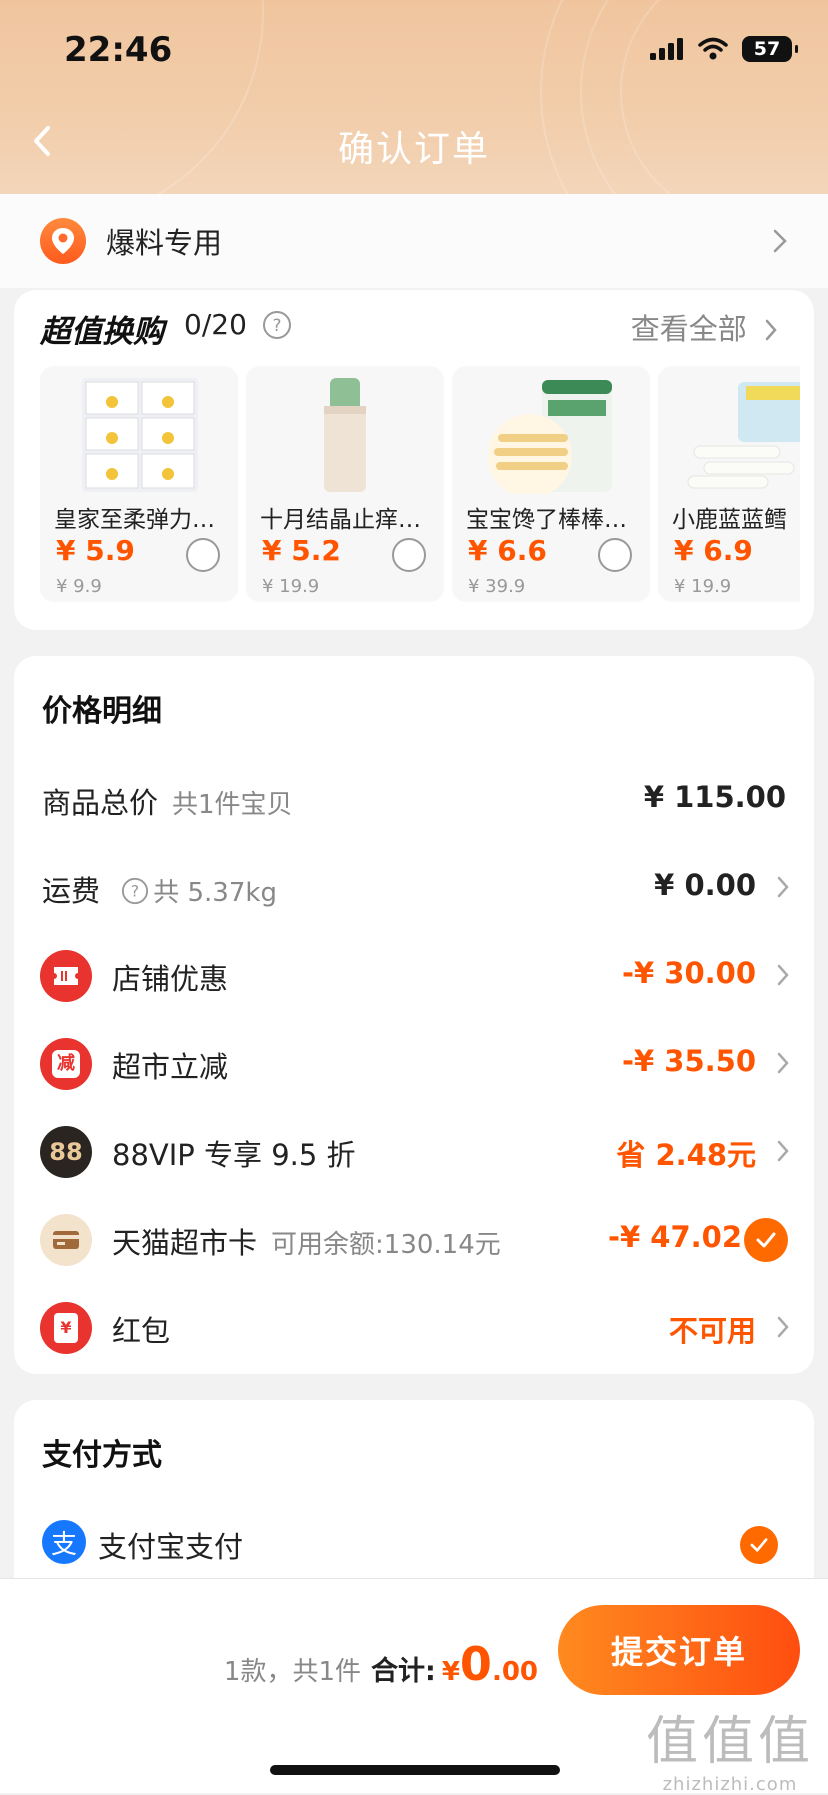  I want to click on payment-title: 支付方式, so click(102, 1455).